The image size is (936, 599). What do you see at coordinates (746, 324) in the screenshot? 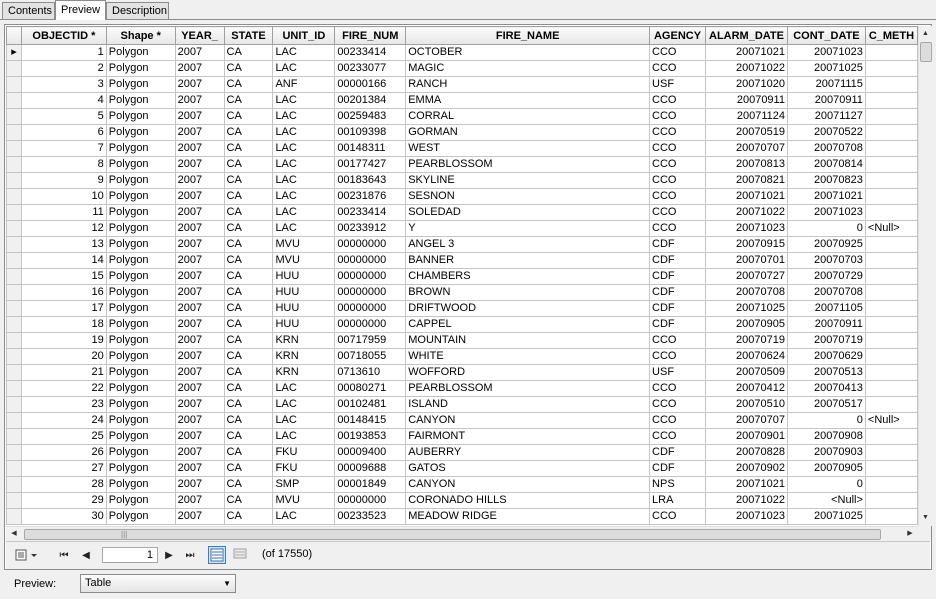
I see `table-cell: 20070905` at bounding box center [746, 324].